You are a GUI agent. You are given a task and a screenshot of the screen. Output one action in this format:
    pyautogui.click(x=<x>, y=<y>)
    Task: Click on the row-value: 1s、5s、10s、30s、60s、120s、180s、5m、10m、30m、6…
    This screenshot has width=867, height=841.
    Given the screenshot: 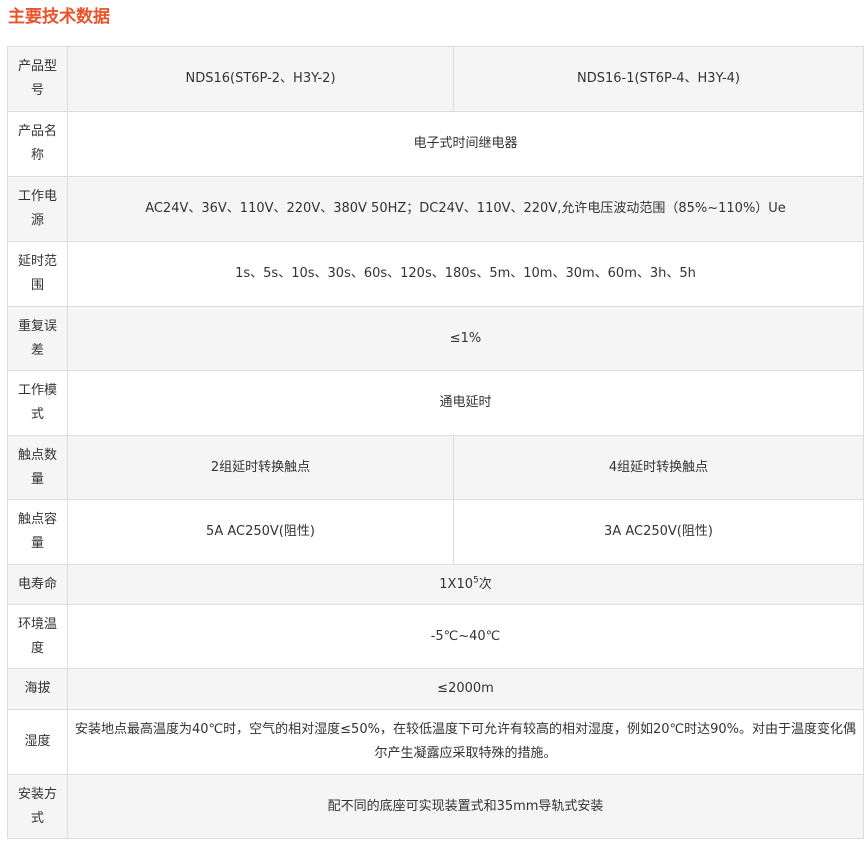 What is the action you would take?
    pyautogui.click(x=465, y=274)
    